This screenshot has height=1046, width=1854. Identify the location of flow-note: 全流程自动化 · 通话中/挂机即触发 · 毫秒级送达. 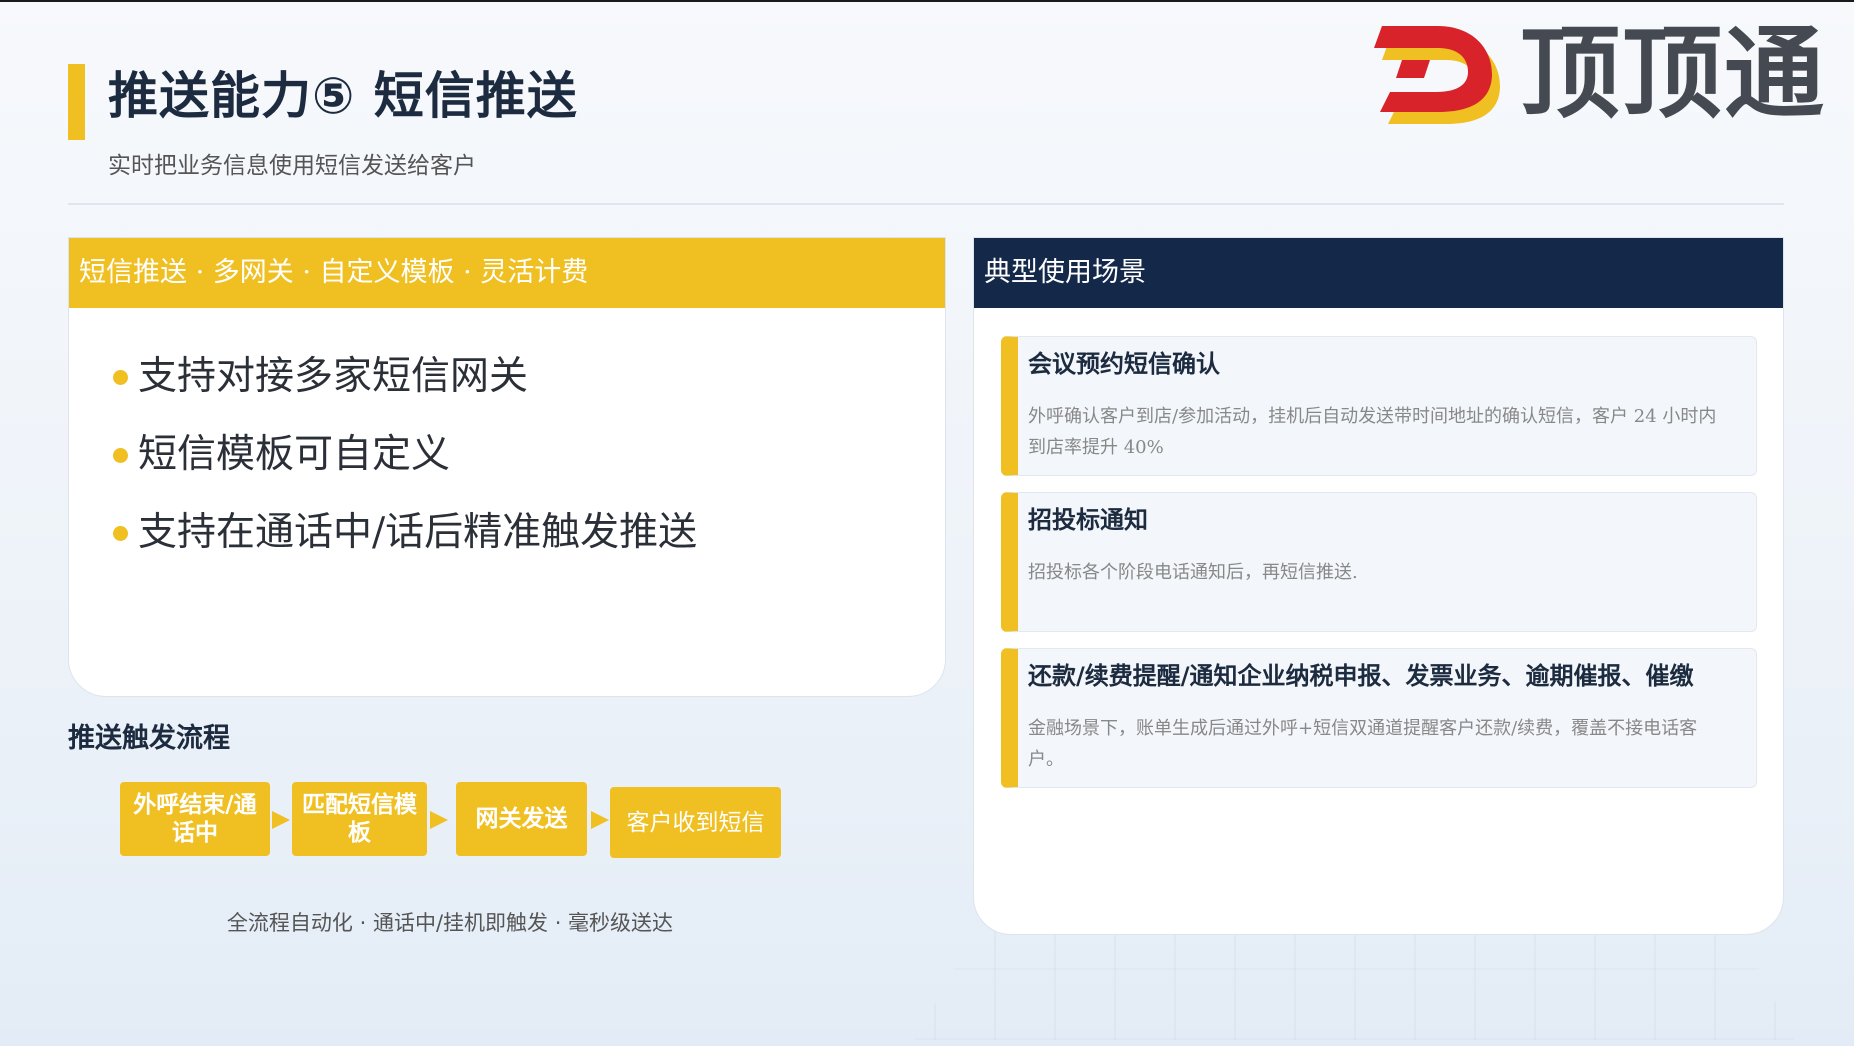
(450, 923).